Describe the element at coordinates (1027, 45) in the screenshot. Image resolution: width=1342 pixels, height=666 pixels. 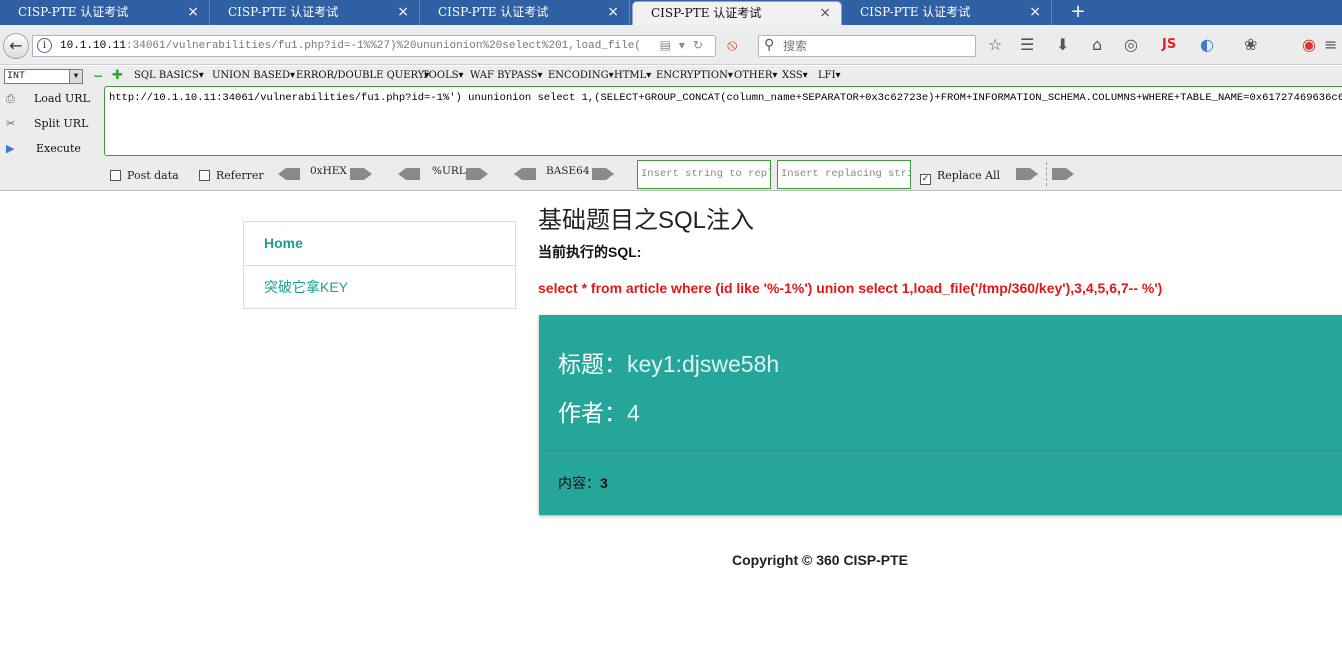
I see `reading-list-icon: ☰` at that location.